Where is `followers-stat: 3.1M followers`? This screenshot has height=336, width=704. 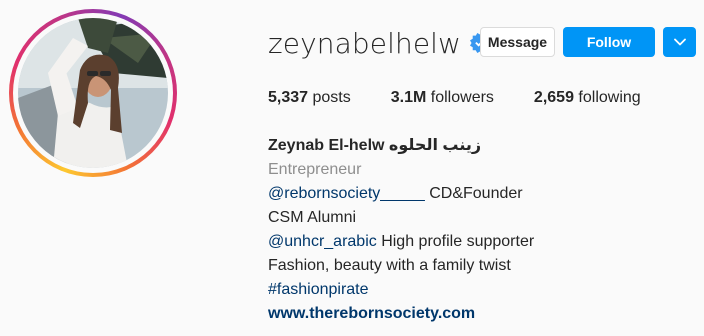
followers-stat: 3.1M followers is located at coordinates (442, 98).